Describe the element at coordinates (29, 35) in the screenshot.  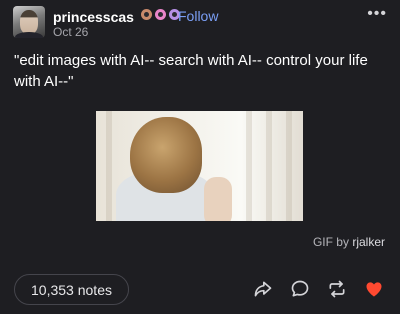
I see `avatar-shirt` at that location.